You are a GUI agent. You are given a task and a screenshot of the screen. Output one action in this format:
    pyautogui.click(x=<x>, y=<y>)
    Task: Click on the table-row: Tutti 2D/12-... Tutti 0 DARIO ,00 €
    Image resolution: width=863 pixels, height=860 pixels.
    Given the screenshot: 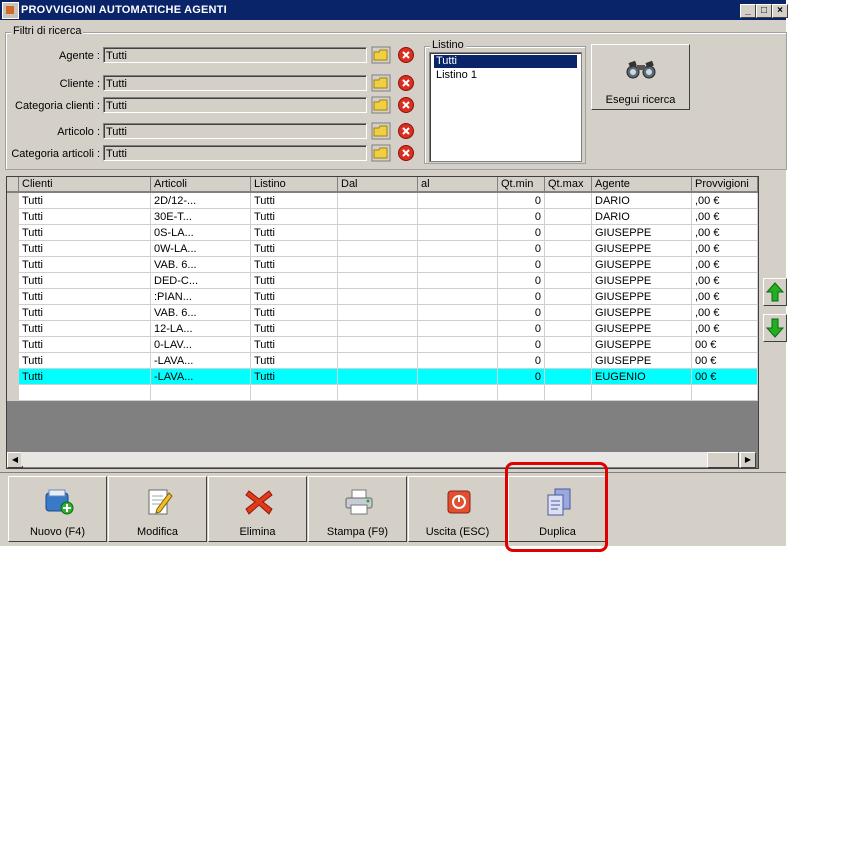 What is the action you would take?
    pyautogui.click(x=382, y=201)
    